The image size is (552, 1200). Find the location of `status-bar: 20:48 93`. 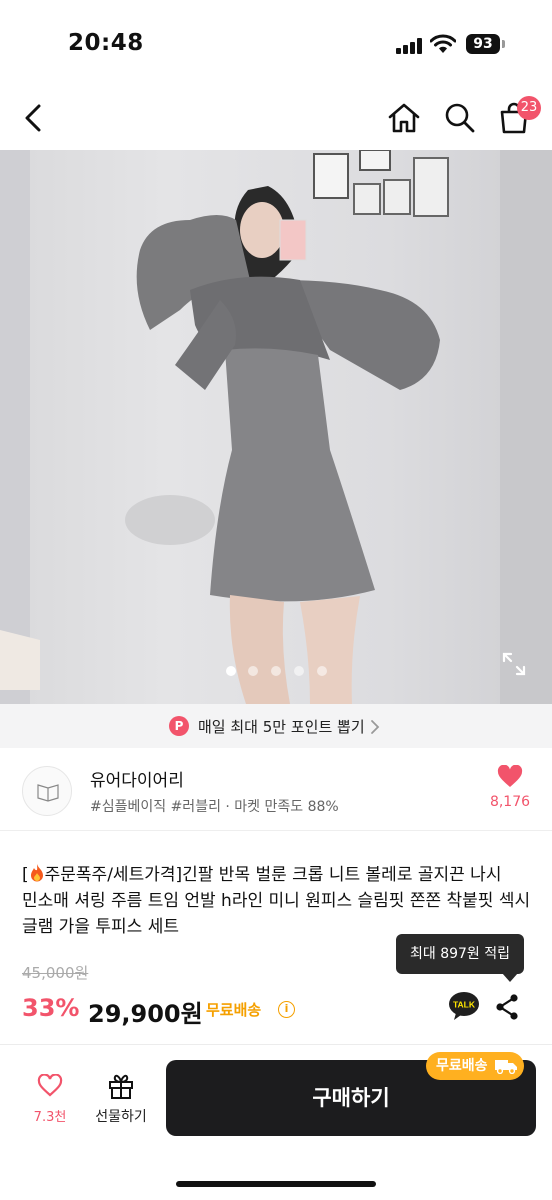

status-bar: 20:48 93 is located at coordinates (276, 44).